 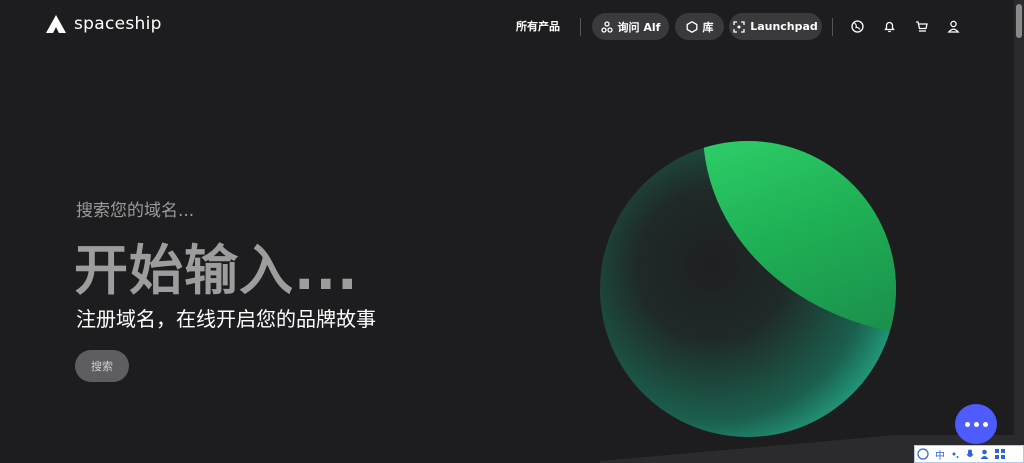 What do you see at coordinates (739, 26) in the screenshot?
I see `launchpad-icon` at bounding box center [739, 26].